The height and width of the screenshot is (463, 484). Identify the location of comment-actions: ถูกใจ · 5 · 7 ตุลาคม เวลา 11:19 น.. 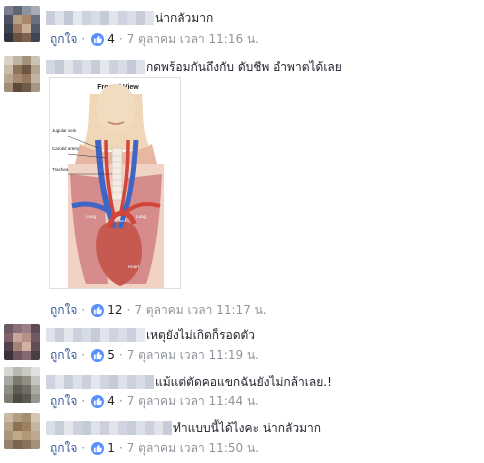
(154, 355).